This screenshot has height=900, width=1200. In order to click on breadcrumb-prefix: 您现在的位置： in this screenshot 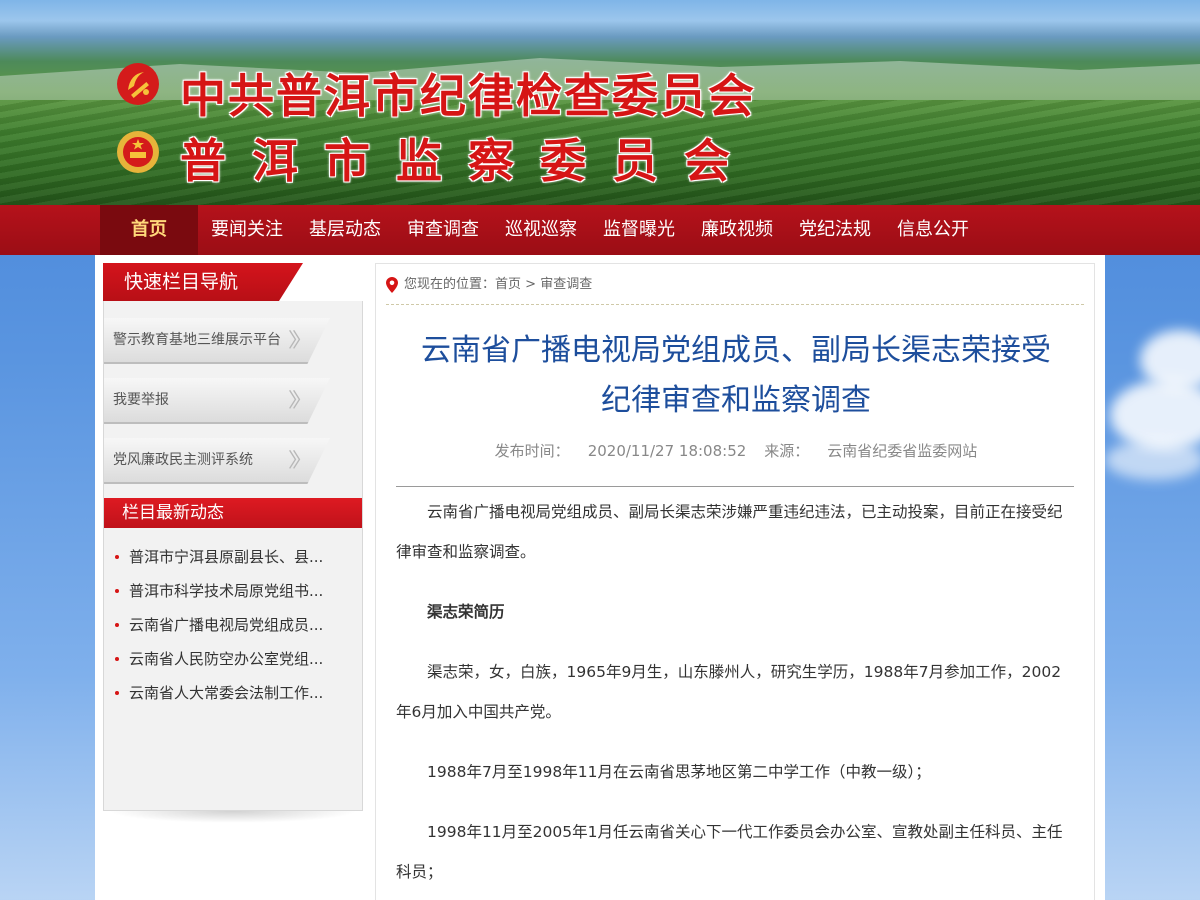, I will do `click(450, 284)`.